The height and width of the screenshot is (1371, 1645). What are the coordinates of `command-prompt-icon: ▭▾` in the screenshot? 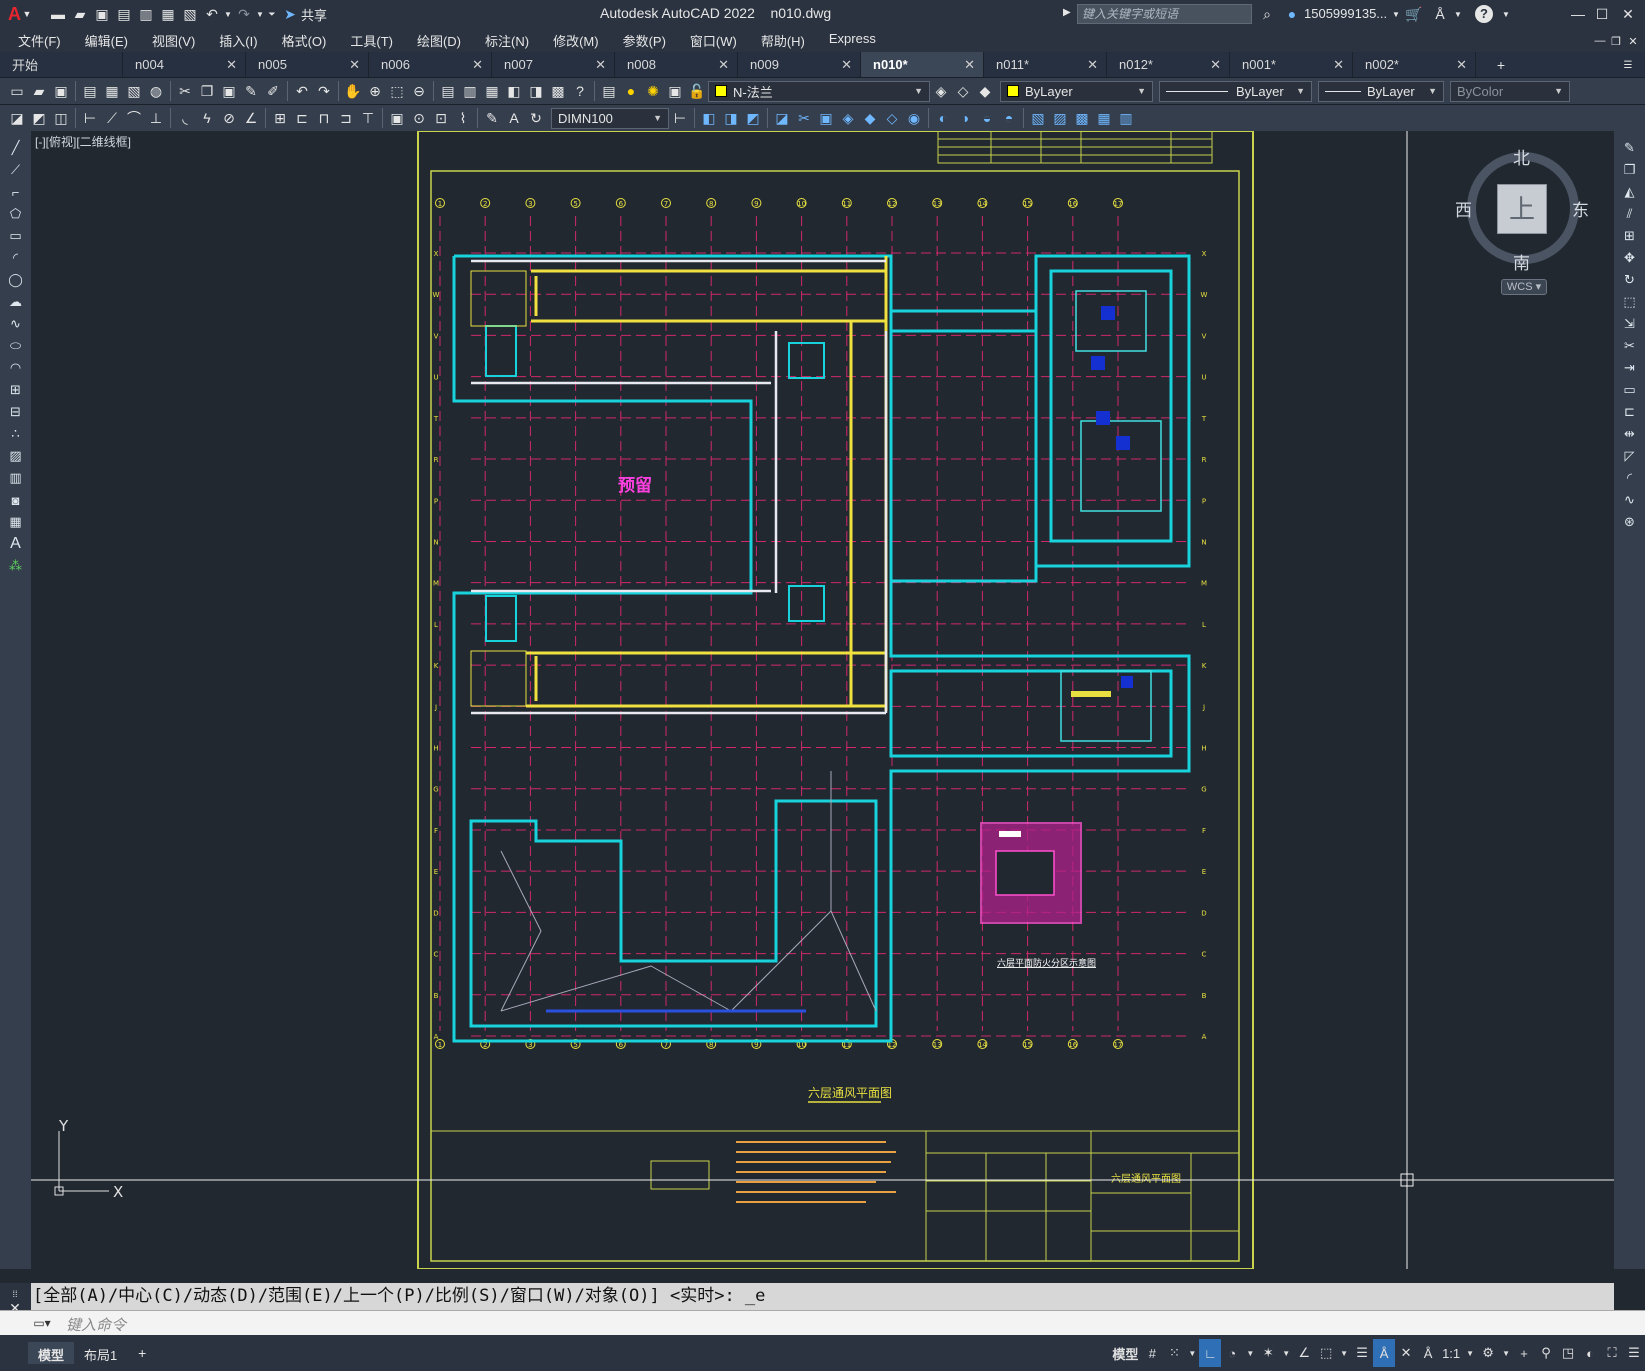 It's located at (42, 1323).